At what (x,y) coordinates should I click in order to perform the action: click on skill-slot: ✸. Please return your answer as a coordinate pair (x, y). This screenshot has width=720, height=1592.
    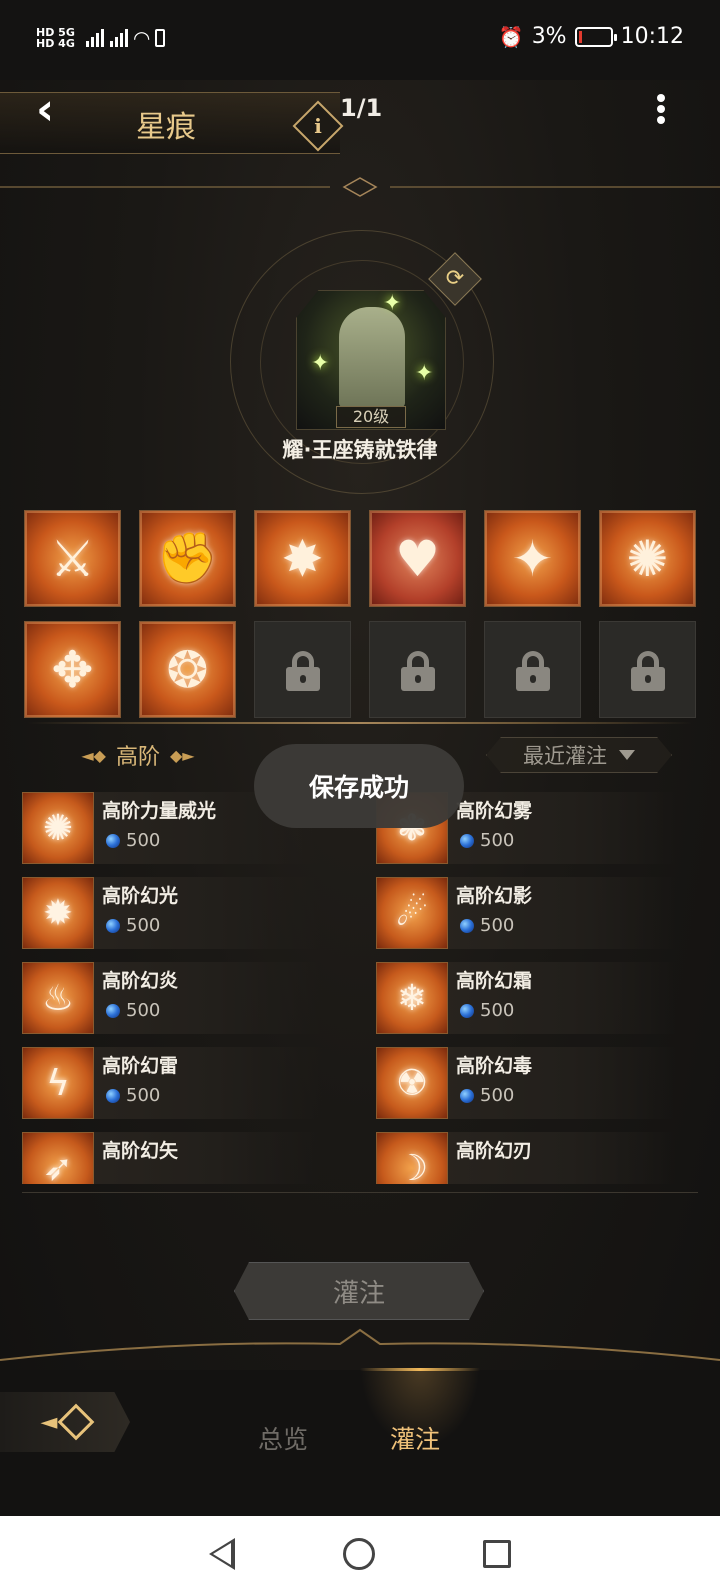
    Looking at the image, I should click on (302, 558).